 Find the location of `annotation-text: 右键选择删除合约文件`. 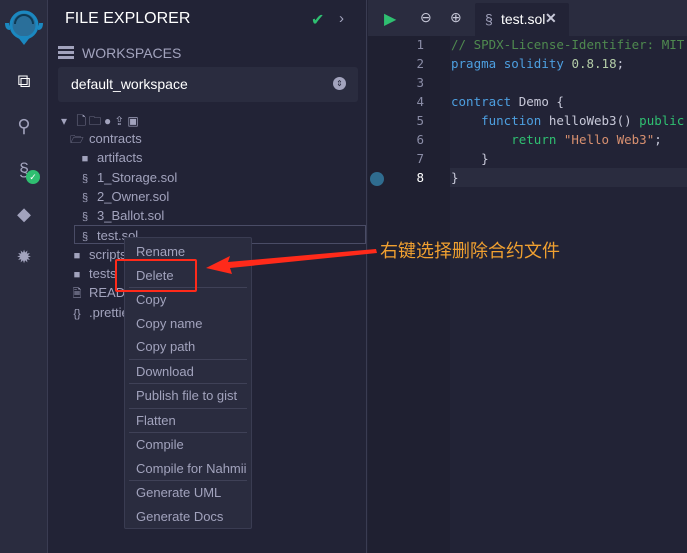

annotation-text: 右键选择删除合约文件 is located at coordinates (470, 251).